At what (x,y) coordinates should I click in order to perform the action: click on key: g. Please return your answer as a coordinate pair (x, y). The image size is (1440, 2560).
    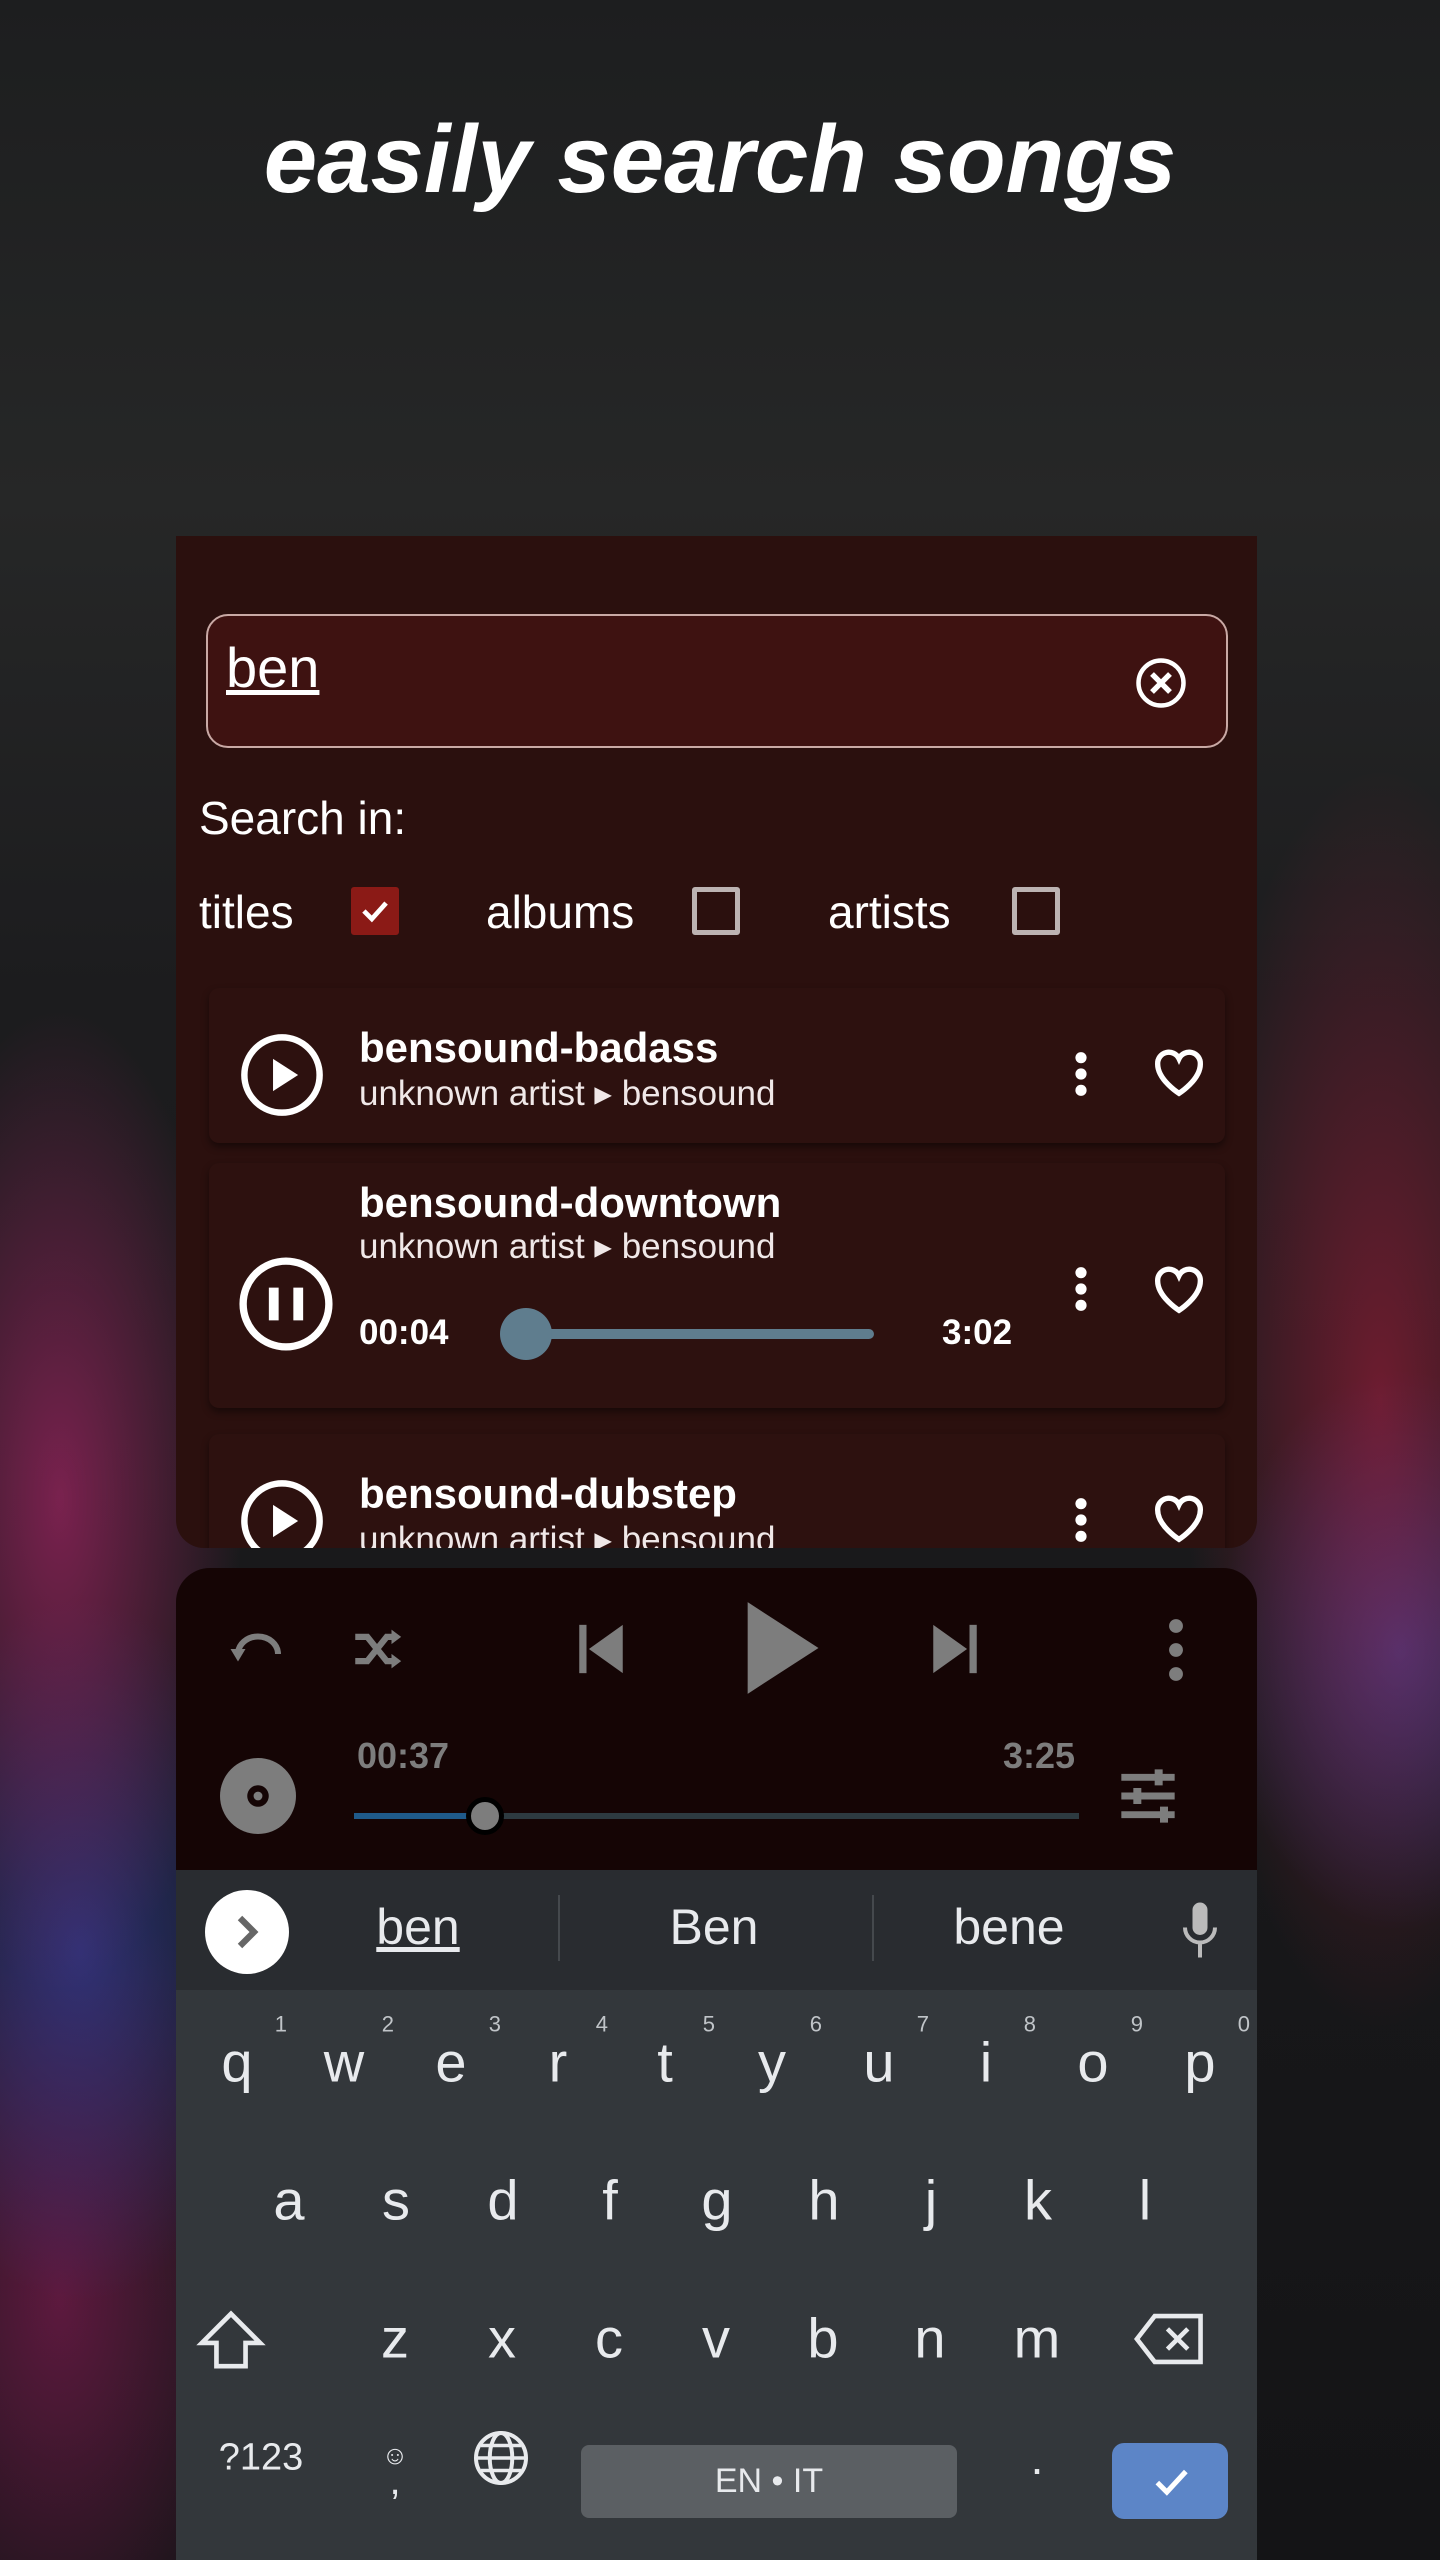
    Looking at the image, I should click on (717, 2200).